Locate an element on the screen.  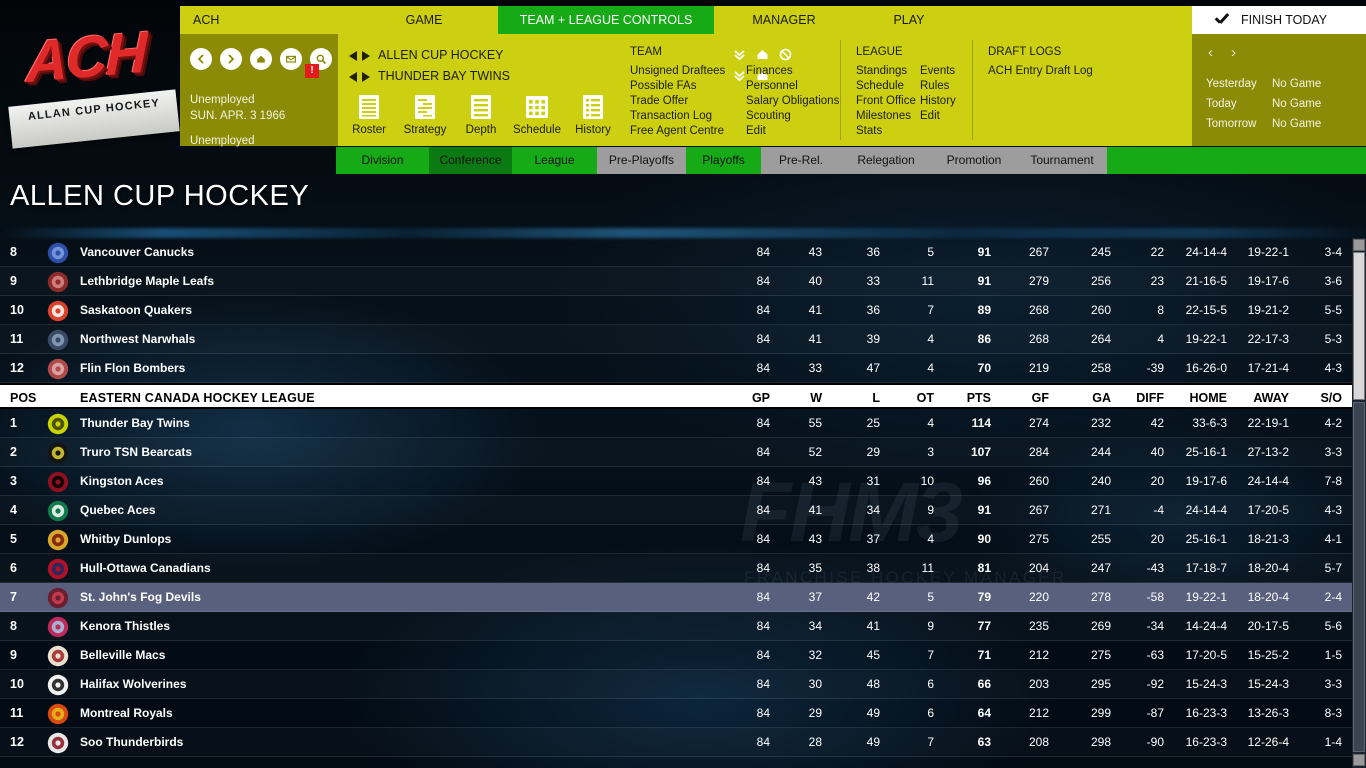
menu-link-scouting: Scouting is located at coordinates (806, 116).